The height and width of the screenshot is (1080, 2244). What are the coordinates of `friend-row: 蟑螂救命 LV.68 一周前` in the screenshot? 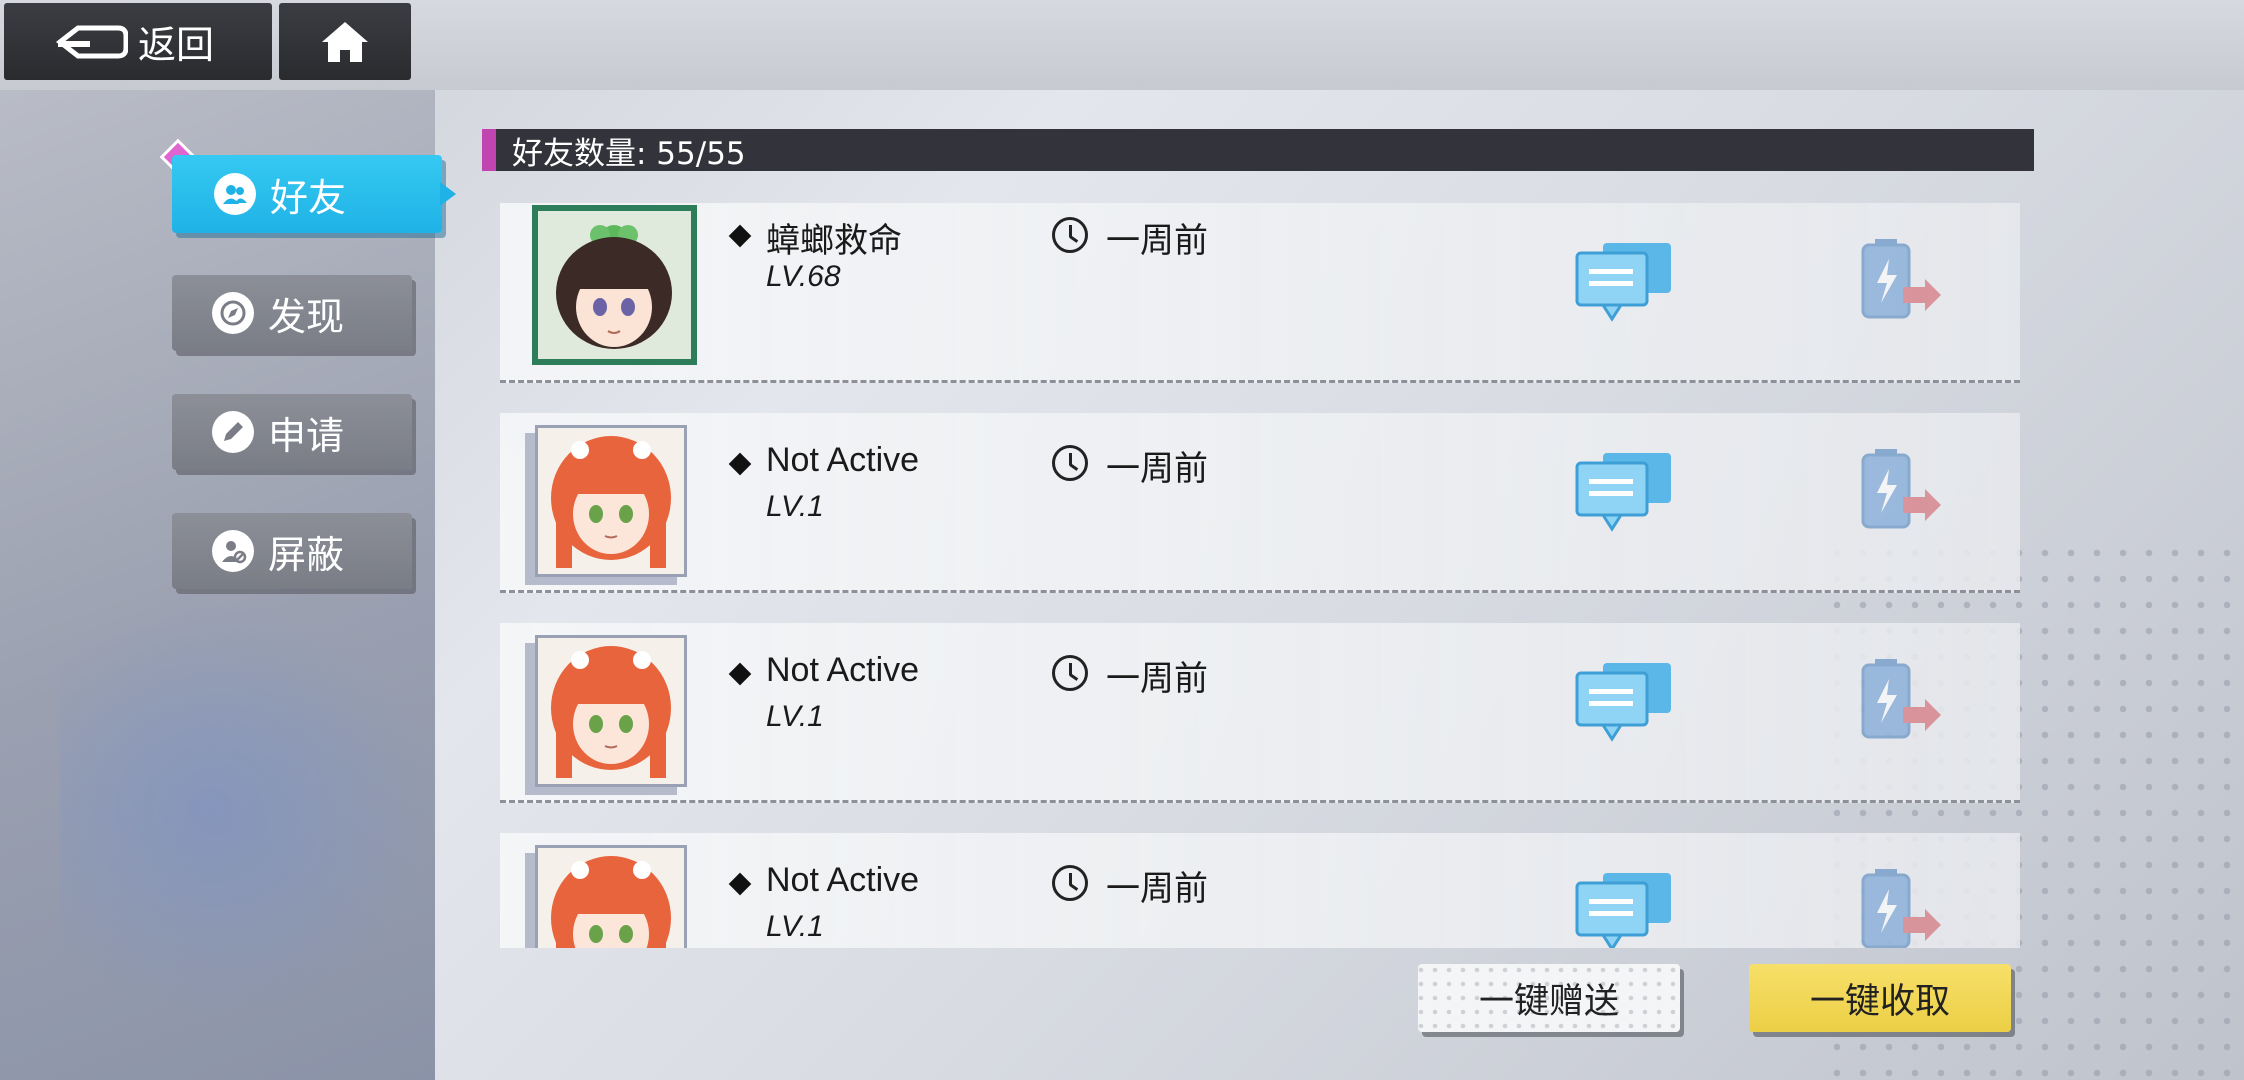 It's located at (1260, 293).